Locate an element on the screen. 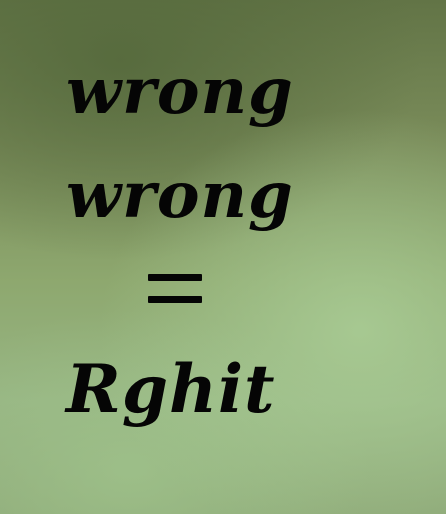  word-wrong-second: wrong is located at coordinates (180, 195).